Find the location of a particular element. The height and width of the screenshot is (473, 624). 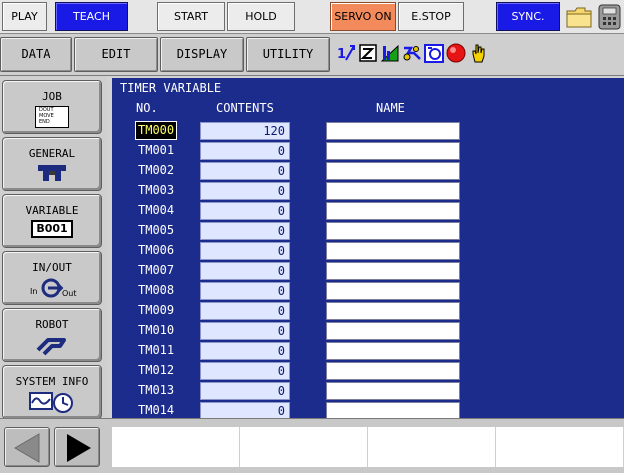

sync-button: SYNC. is located at coordinates (528, 16).